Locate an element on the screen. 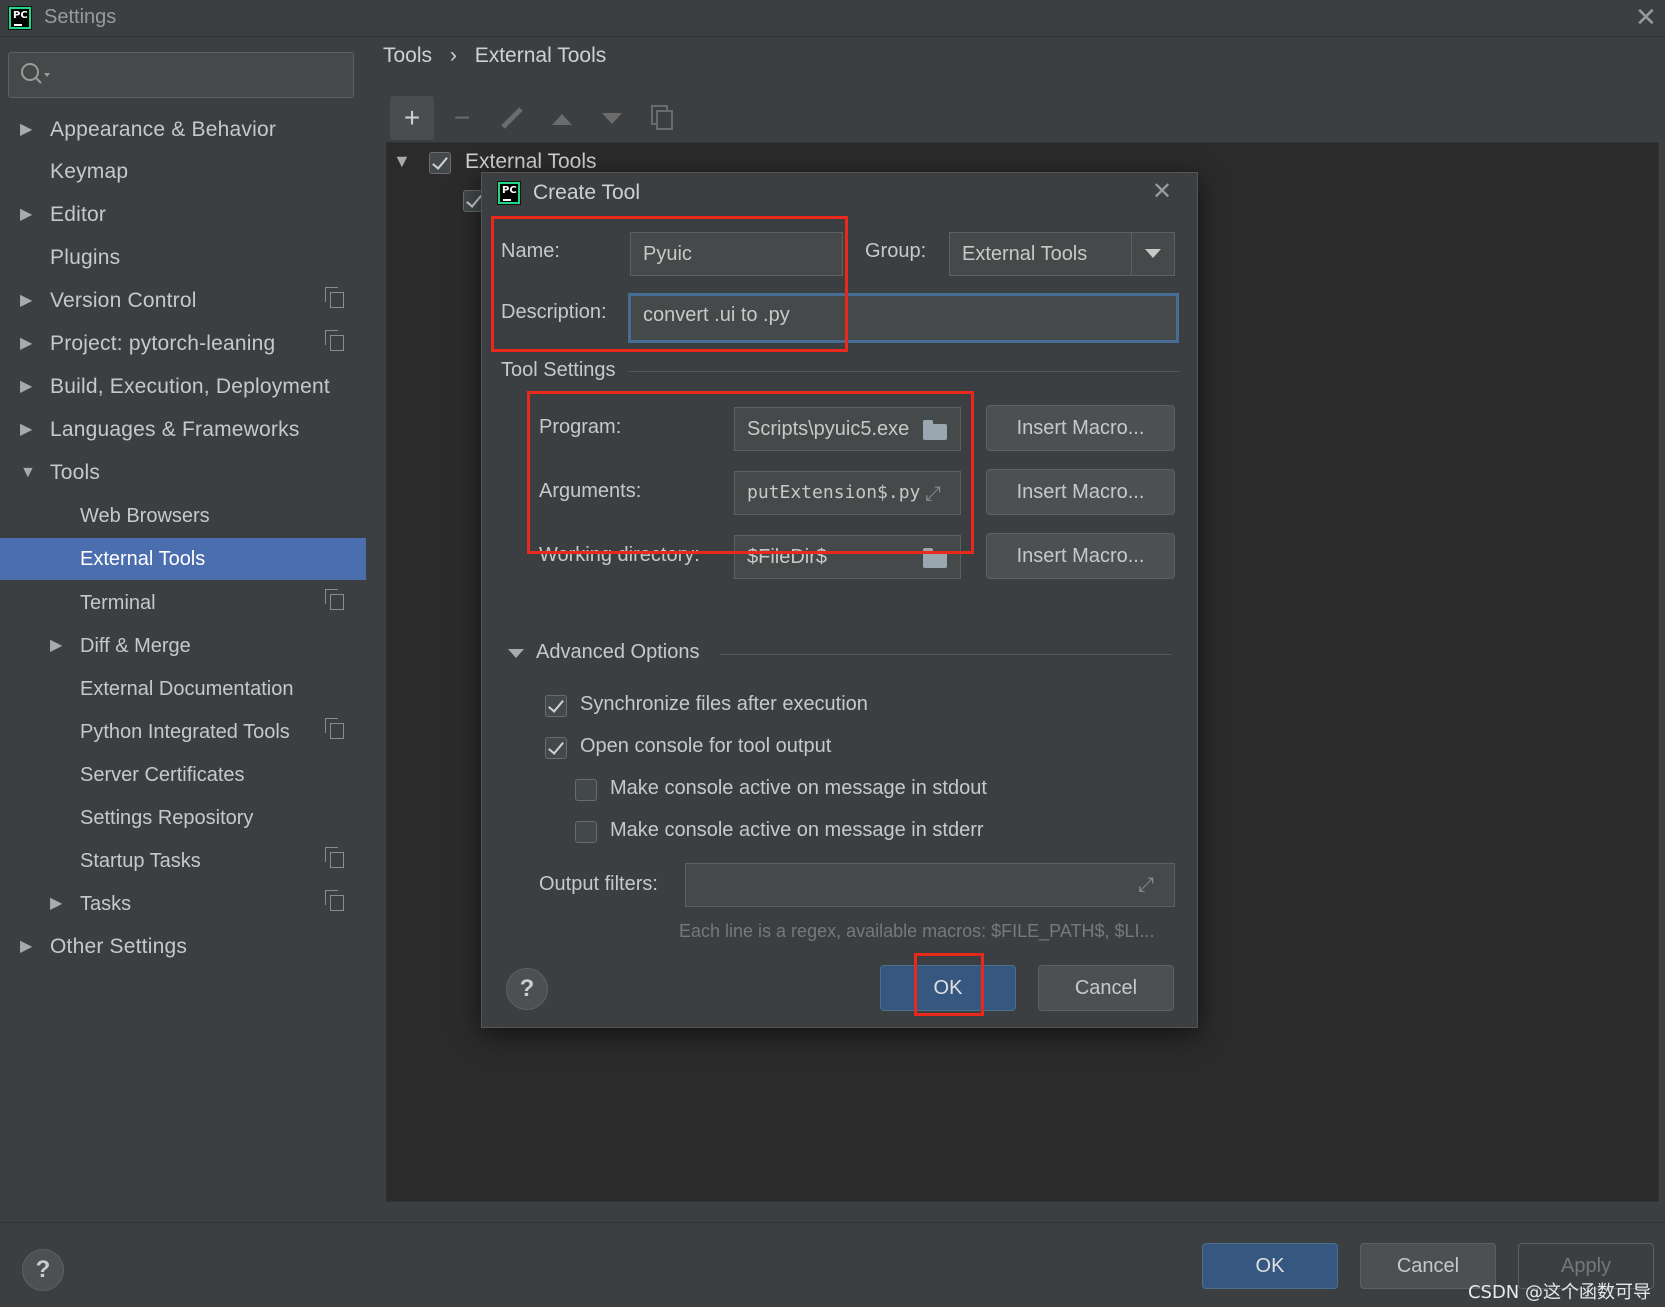 The width and height of the screenshot is (1665, 1307). collapse-arrow-icon is located at coordinates (516, 654).